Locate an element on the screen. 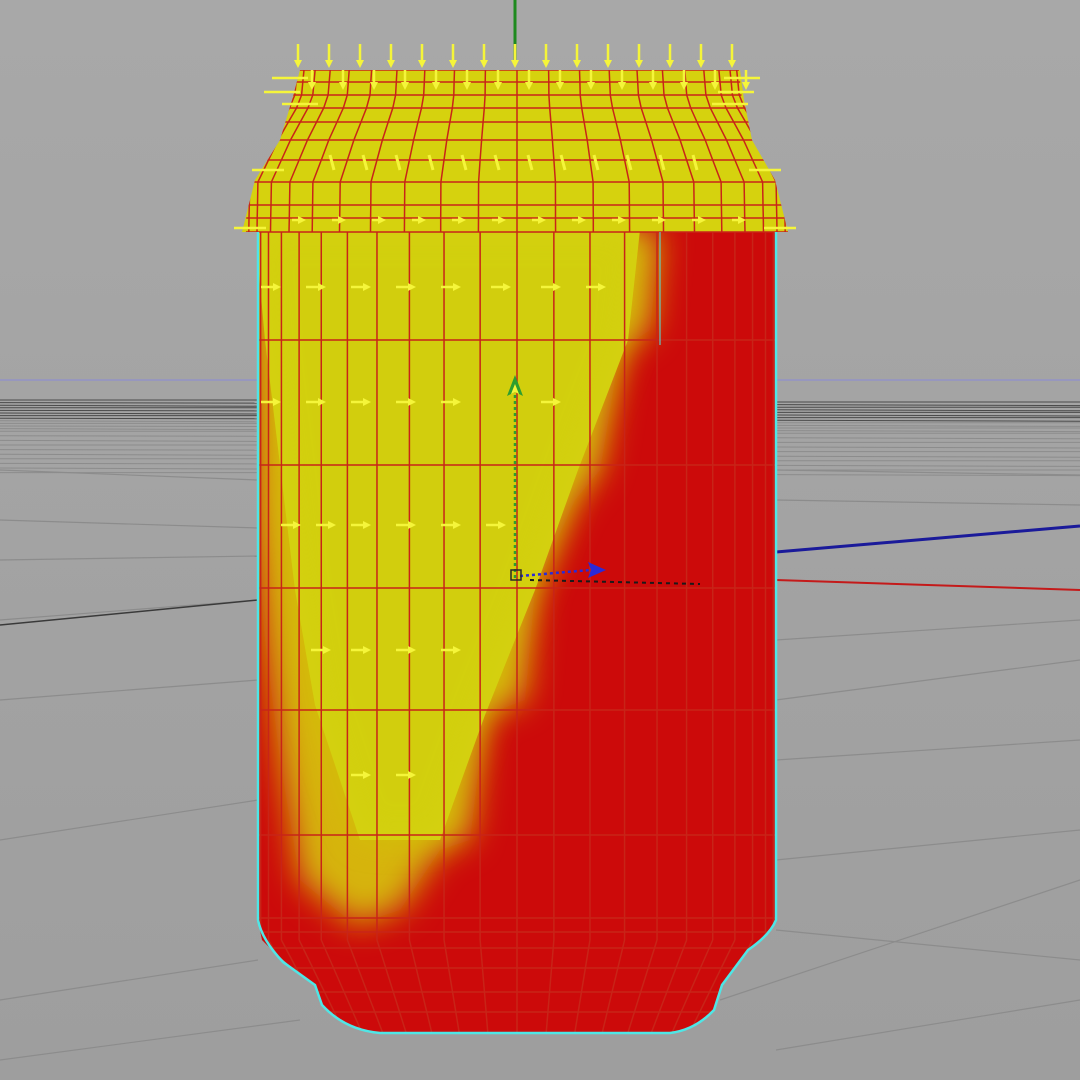  can-top is located at coordinates (520, 150).